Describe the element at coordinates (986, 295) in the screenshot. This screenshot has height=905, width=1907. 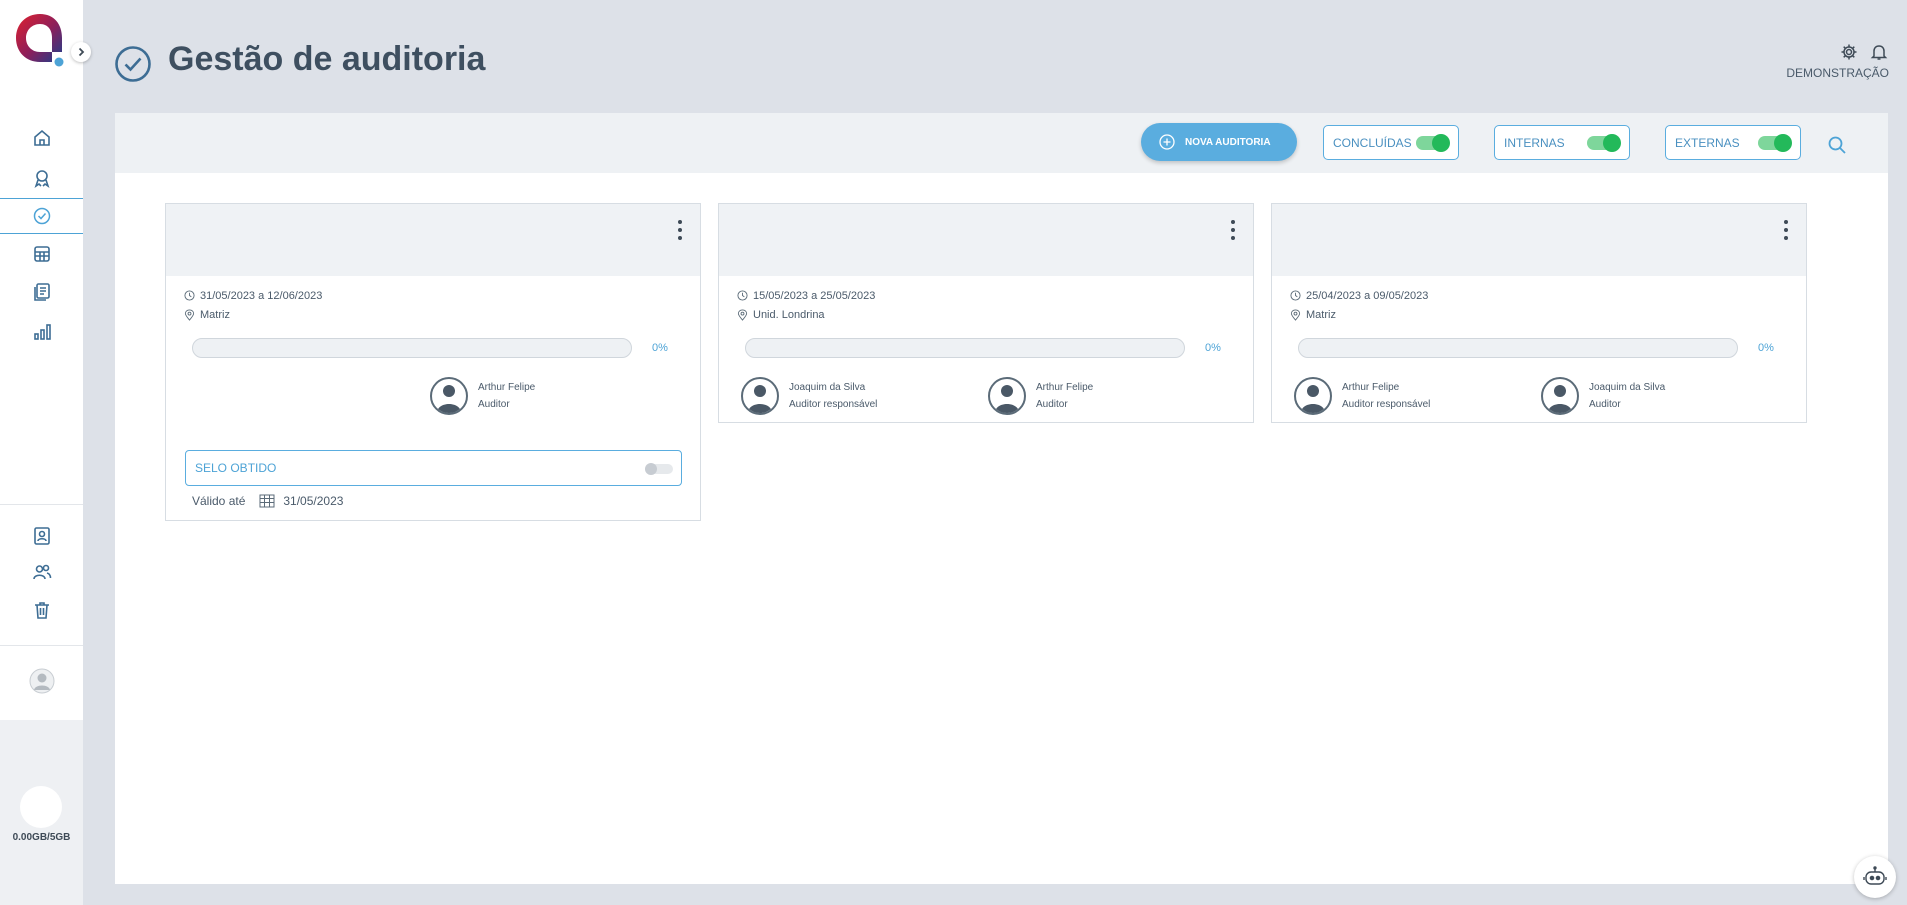
I see `audit-period: 15/05/2023 a 25/05/2023` at that location.